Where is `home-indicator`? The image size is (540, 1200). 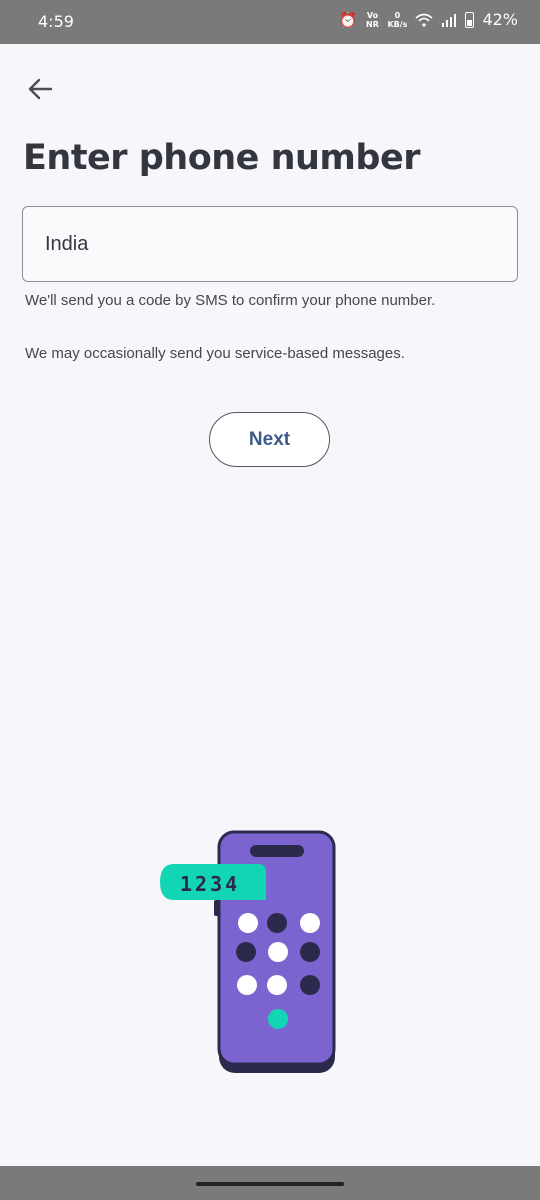
home-indicator is located at coordinates (270, 1184).